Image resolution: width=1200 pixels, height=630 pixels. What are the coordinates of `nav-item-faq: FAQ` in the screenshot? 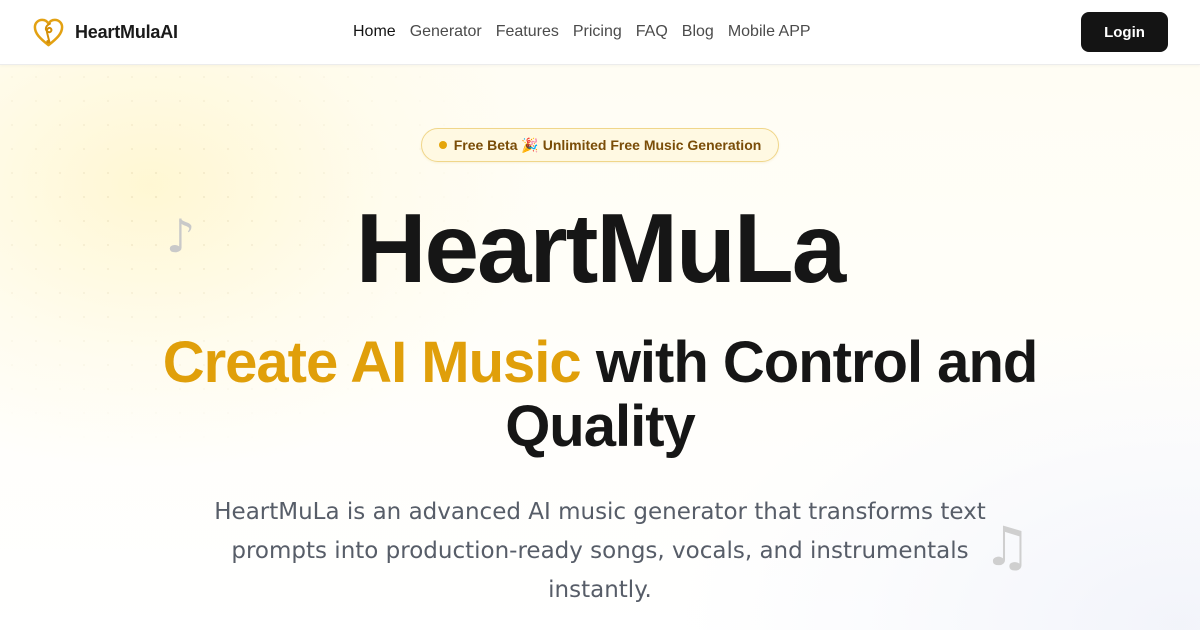 It's located at (652, 32).